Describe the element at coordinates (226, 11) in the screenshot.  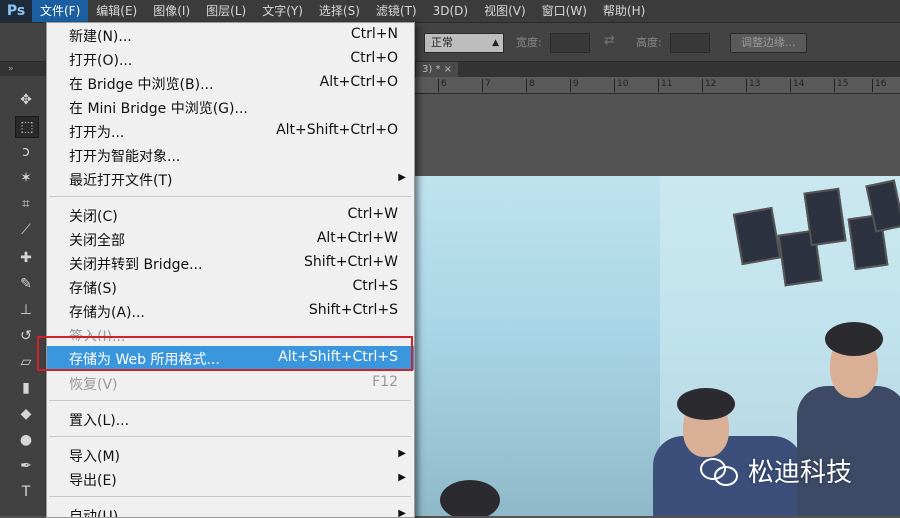
I see `menu-layer: 图层(L)` at that location.